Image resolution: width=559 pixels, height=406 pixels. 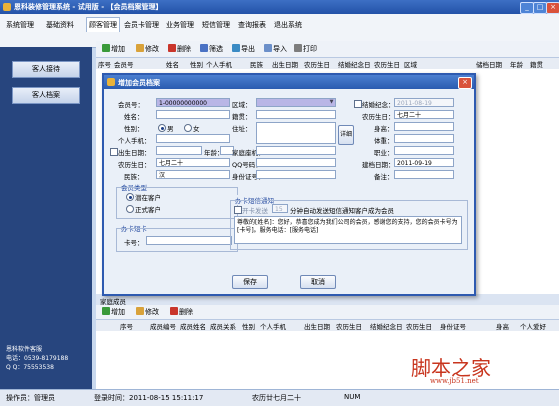 I want to click on birth-label: 出生日期：, so click(x=134, y=153).